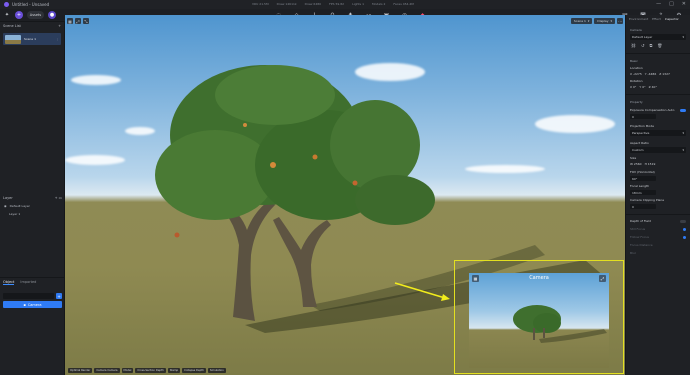  Describe the element at coordinates (59, 26) in the screenshot. I see `scene-add-icon: +` at that location.